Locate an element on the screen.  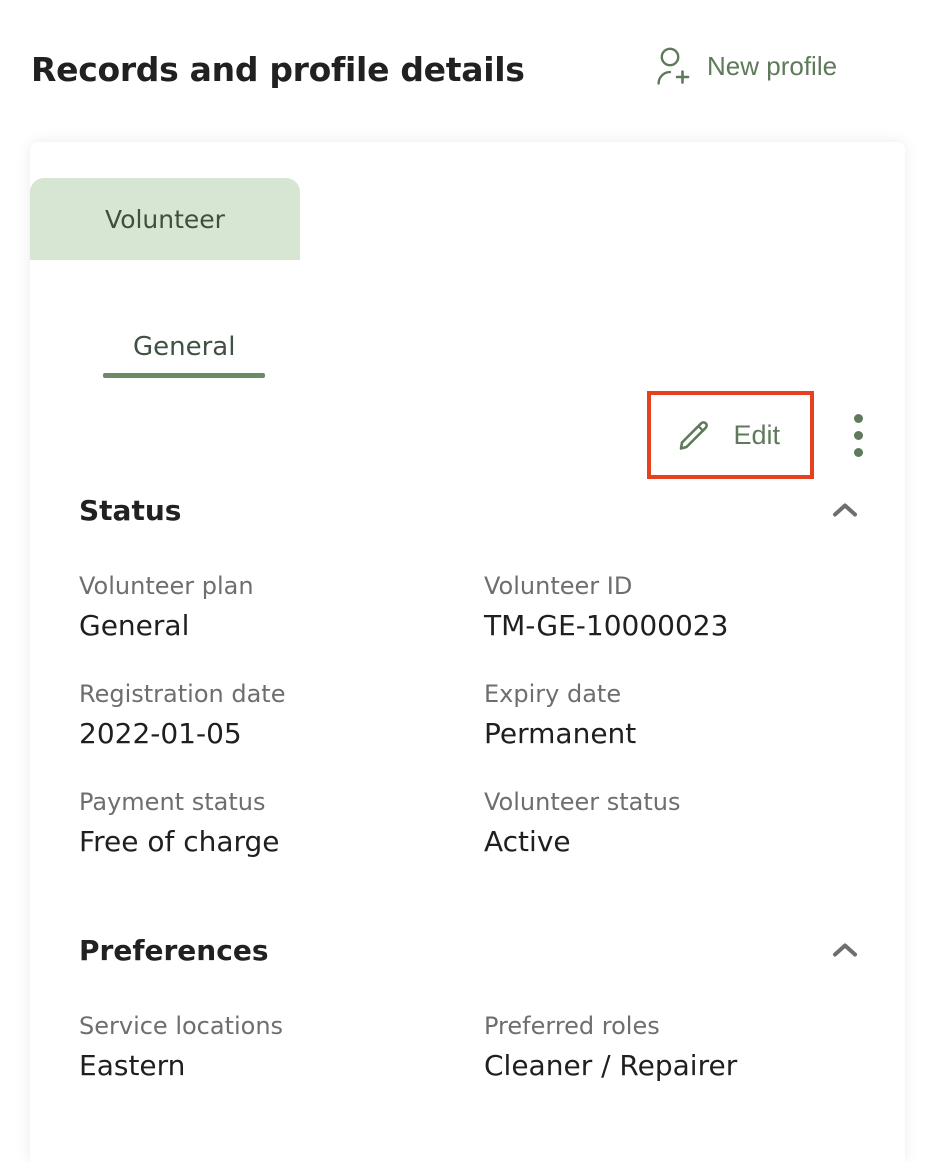
section-status-header: Status is located at coordinates (479, 510).